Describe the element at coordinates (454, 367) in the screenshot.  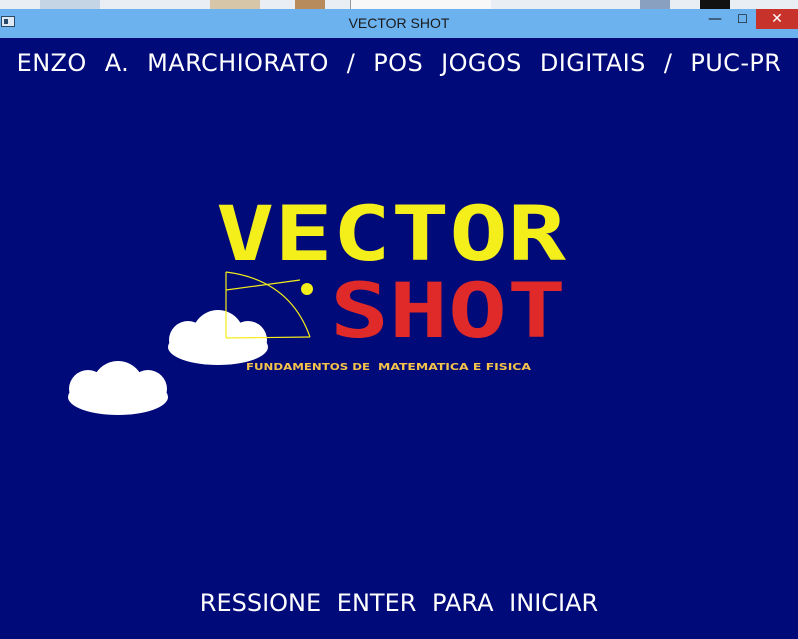
I see `subtitle-part-2: MATEMATICA E FISICA` at that location.